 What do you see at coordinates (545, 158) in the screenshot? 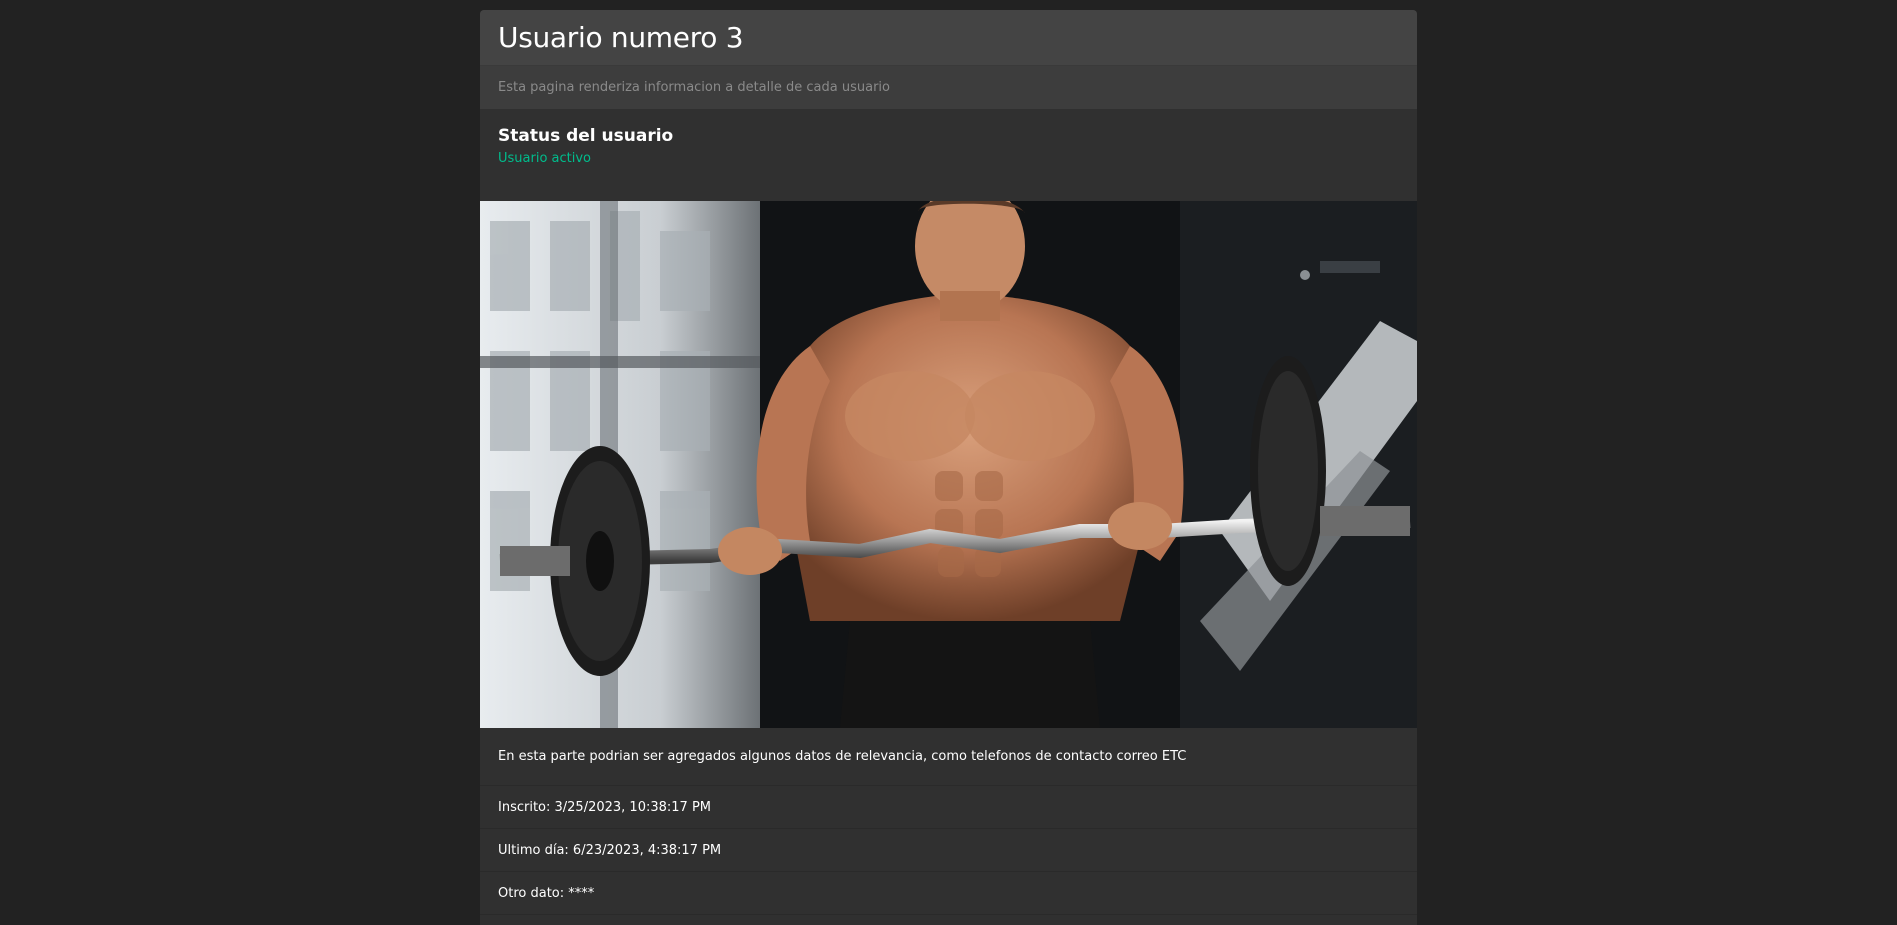
I see `status-value: Usuario activo` at bounding box center [545, 158].